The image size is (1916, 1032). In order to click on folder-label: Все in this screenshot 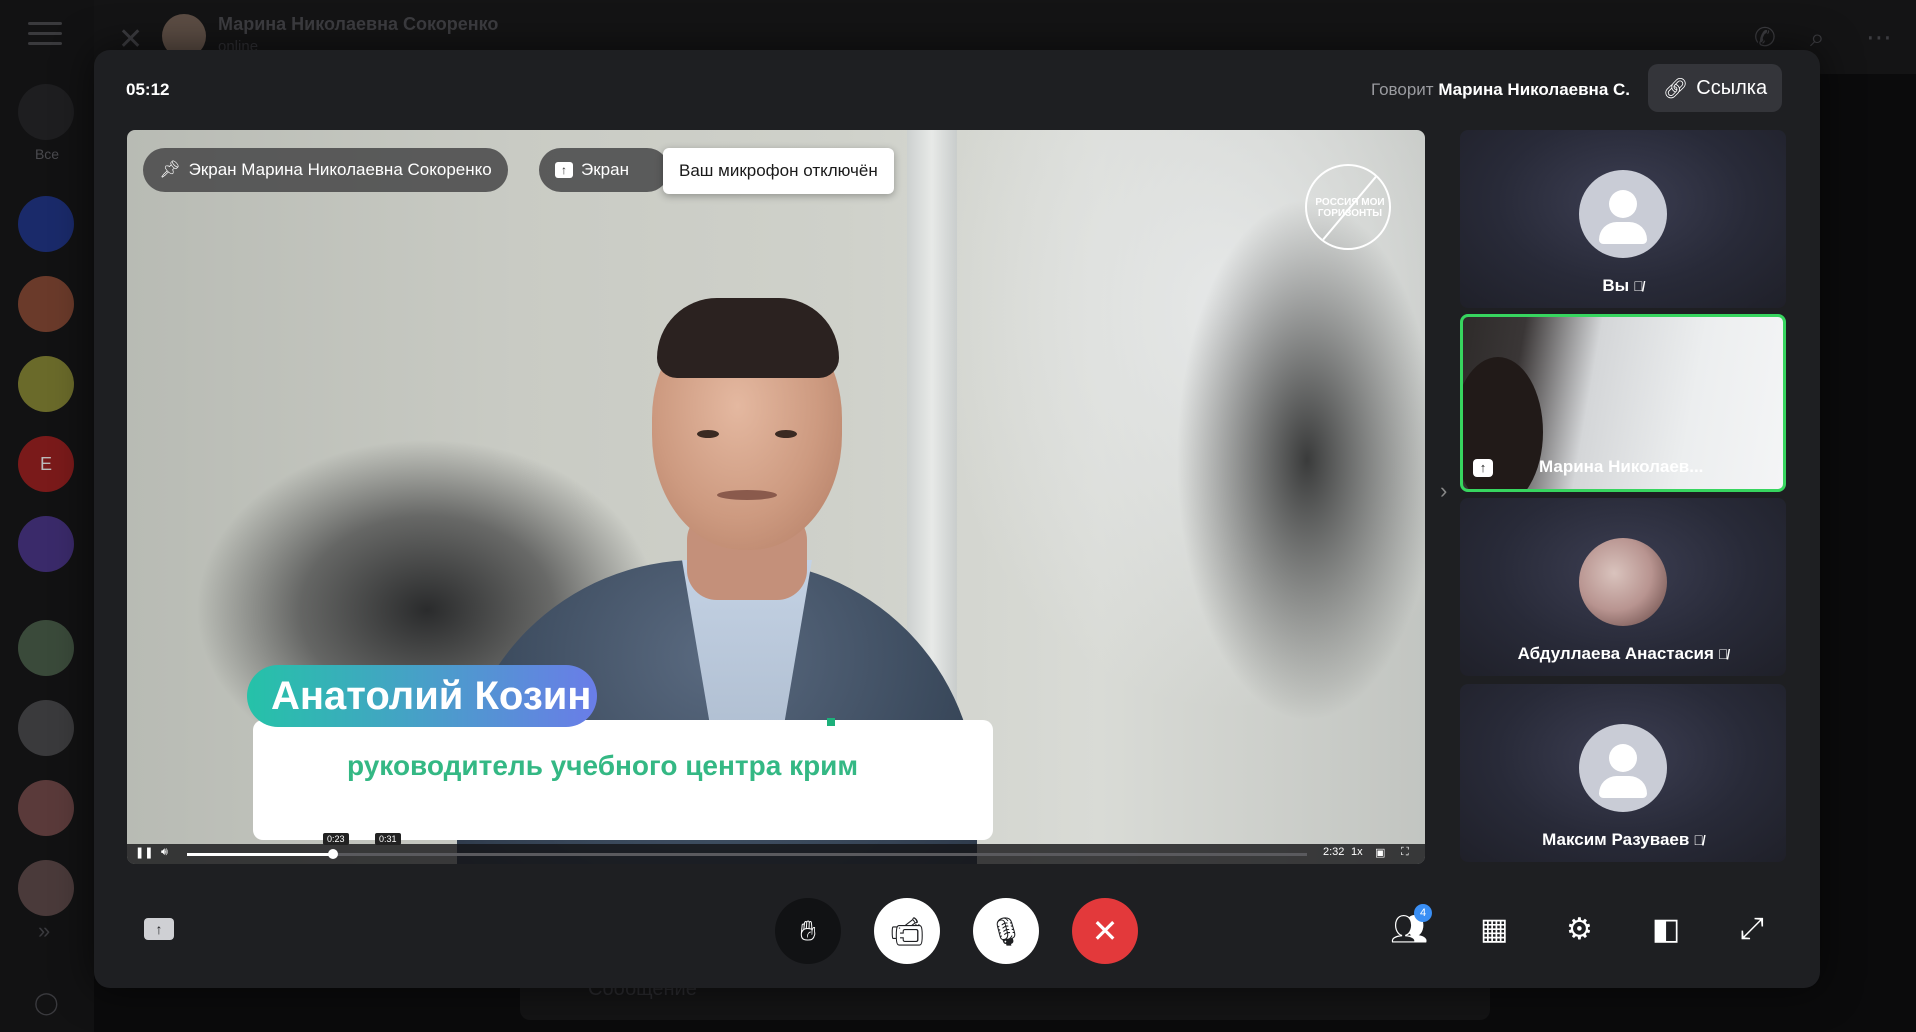, I will do `click(47, 154)`.